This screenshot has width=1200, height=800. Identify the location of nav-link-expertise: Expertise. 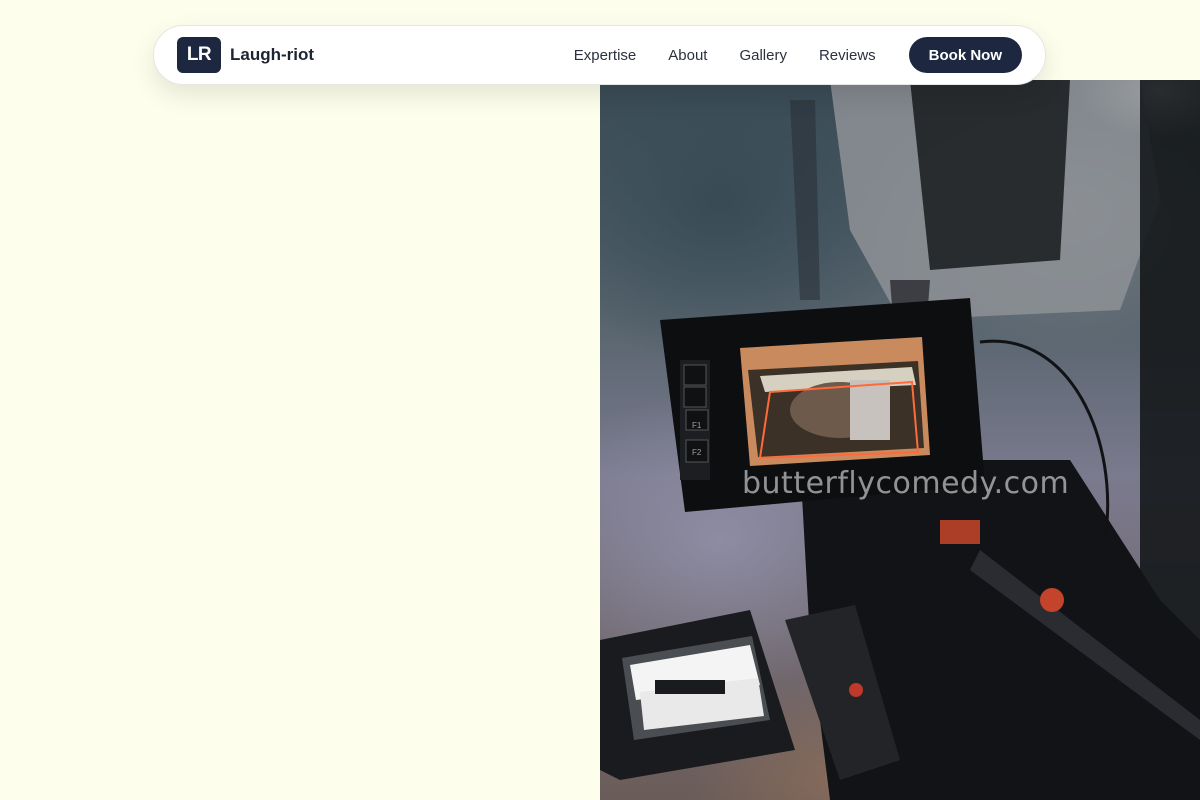
(605, 55).